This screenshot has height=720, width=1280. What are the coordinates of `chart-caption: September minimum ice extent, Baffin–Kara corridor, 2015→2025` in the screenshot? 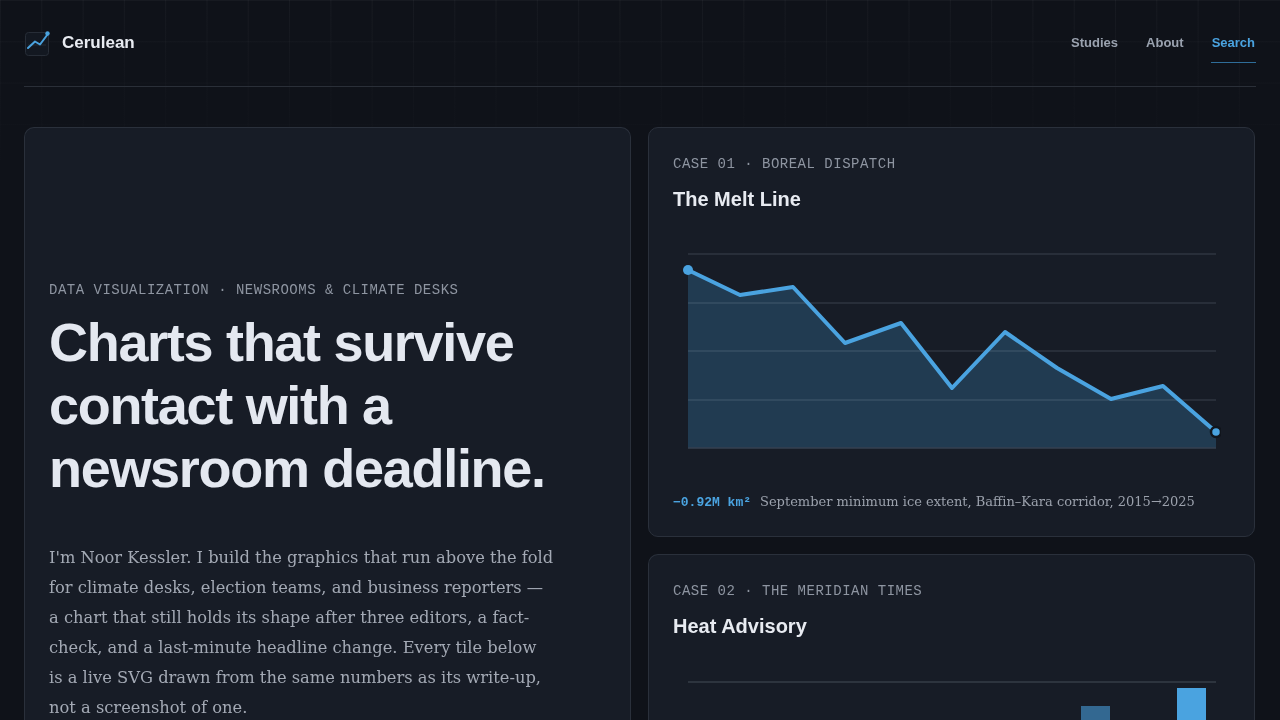 It's located at (977, 502).